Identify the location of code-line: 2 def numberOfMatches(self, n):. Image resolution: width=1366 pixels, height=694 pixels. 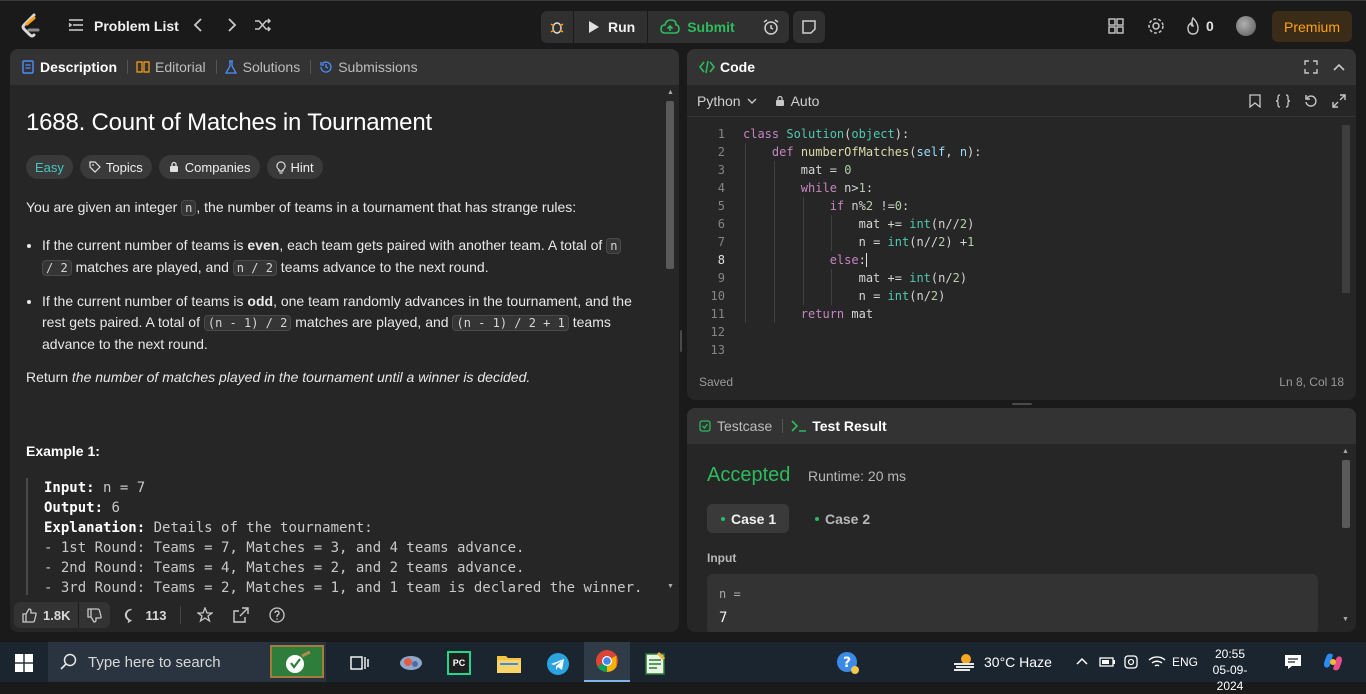
(1014, 152).